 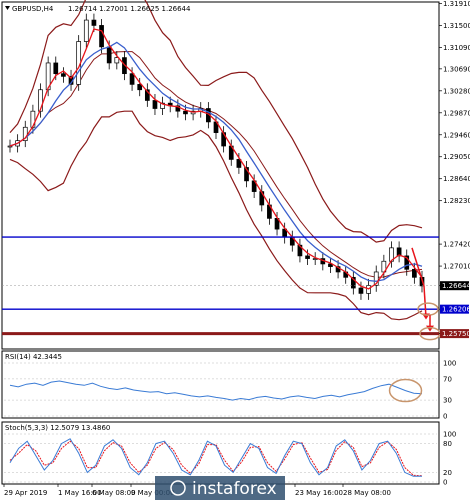 What do you see at coordinates (456, 113) in the screenshot?
I see `price-tick-label: 1.29870` at bounding box center [456, 113].